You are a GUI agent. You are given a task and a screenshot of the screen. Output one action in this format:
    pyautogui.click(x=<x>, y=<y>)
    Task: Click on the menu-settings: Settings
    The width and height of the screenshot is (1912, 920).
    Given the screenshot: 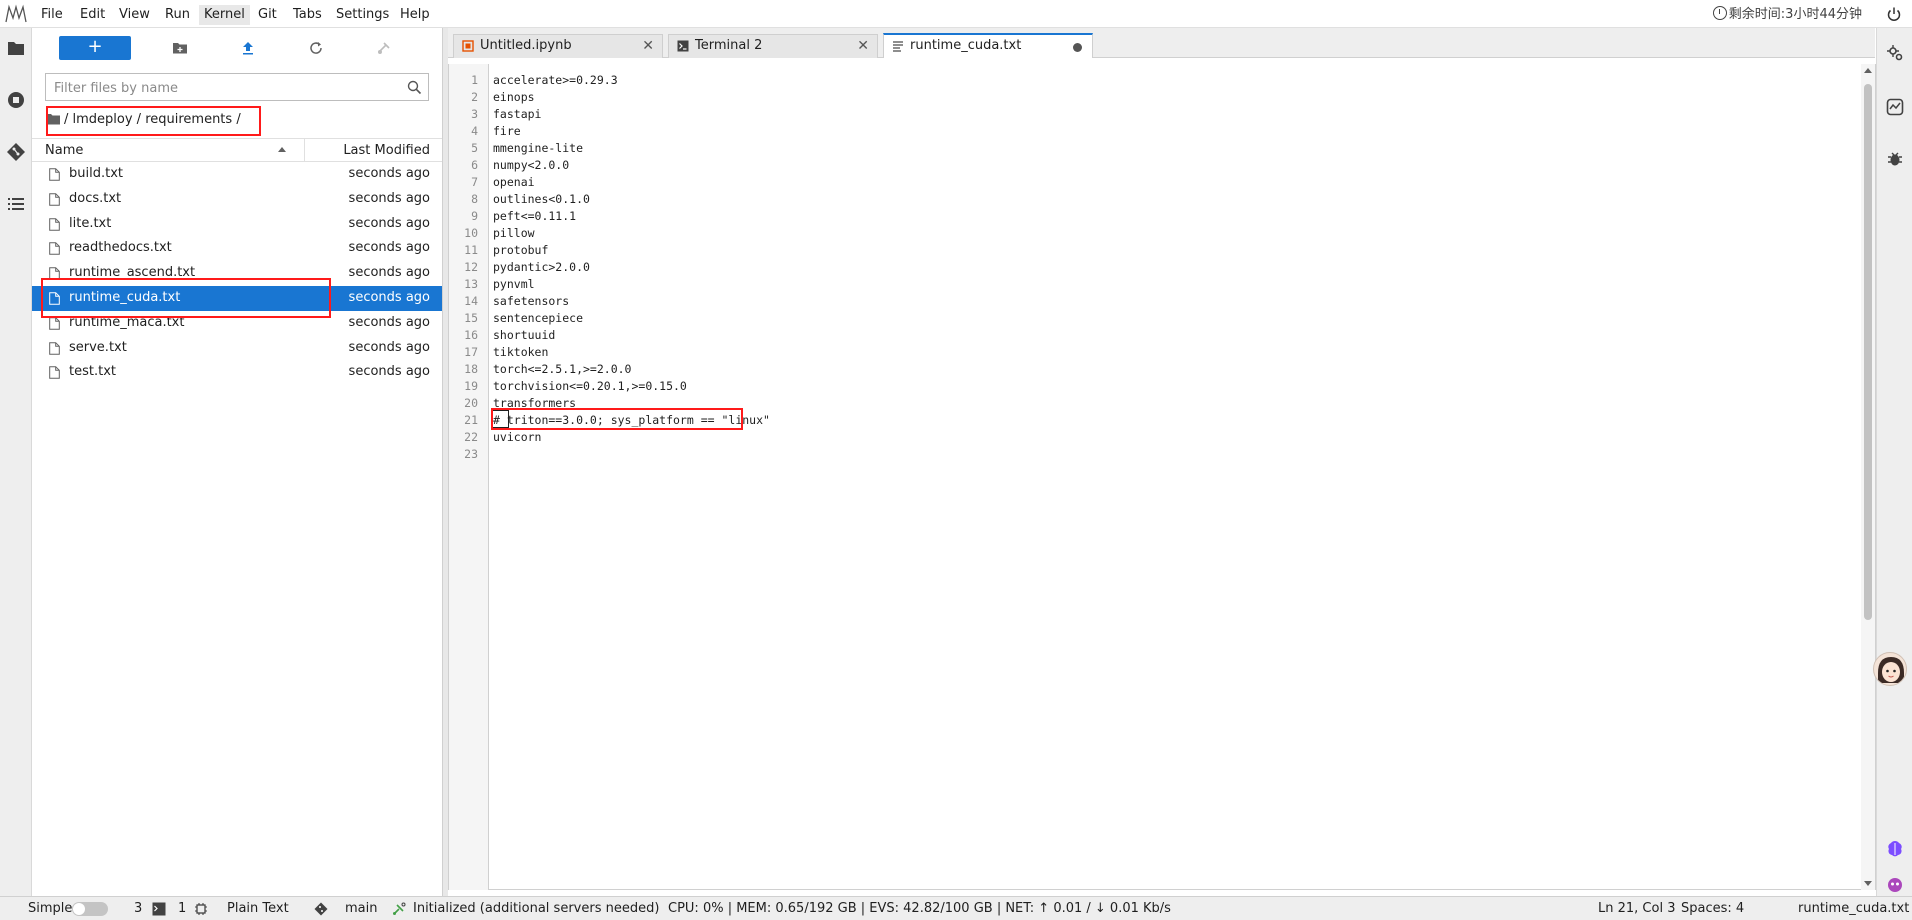 What is the action you would take?
    pyautogui.click(x=362, y=15)
    